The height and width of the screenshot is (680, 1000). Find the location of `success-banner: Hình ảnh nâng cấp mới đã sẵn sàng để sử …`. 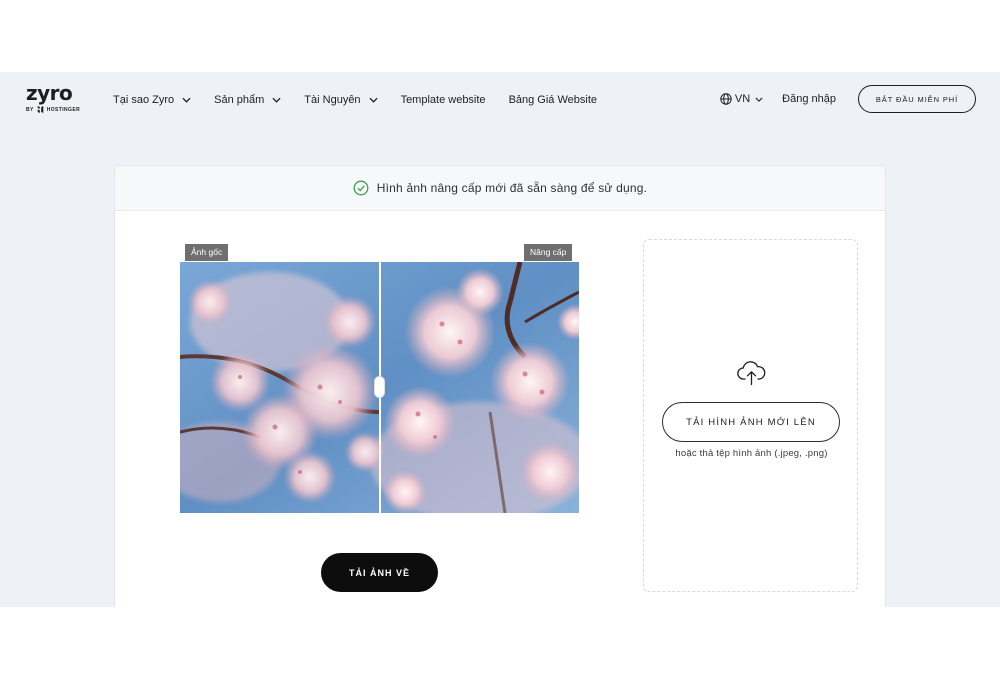

success-banner: Hình ảnh nâng cấp mới đã sẵn sàng để sử … is located at coordinates (500, 188).